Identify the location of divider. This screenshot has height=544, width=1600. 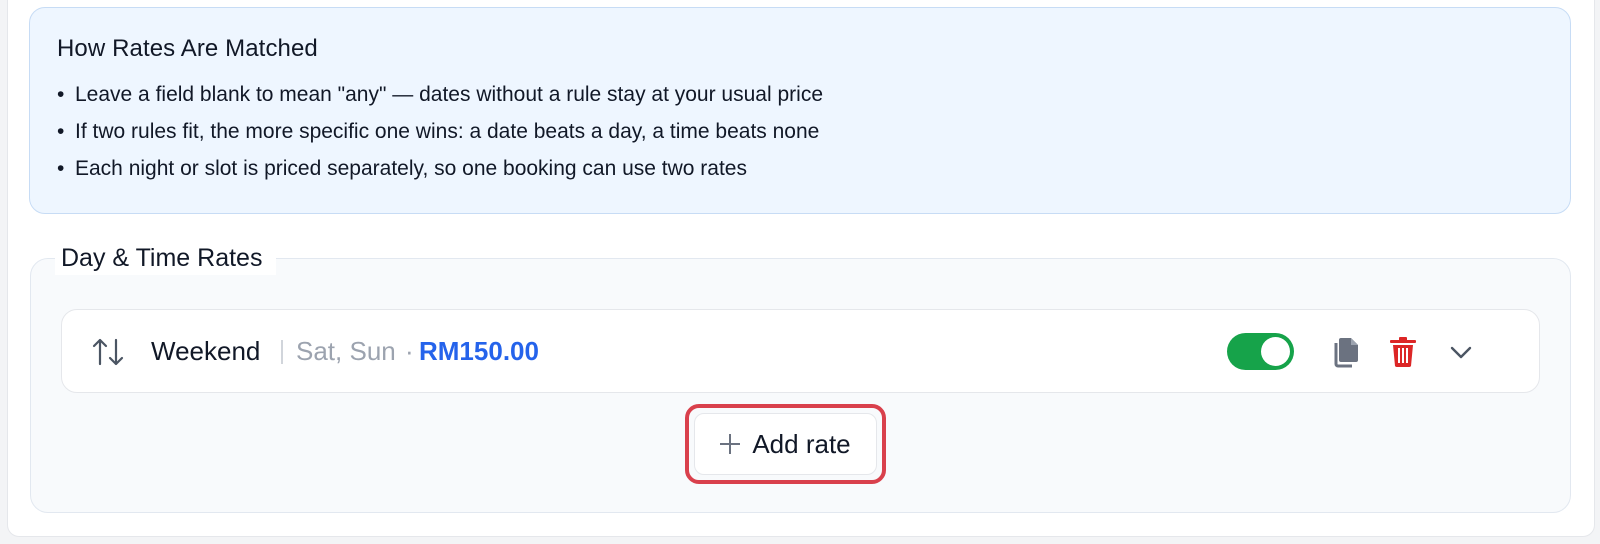
(282, 352).